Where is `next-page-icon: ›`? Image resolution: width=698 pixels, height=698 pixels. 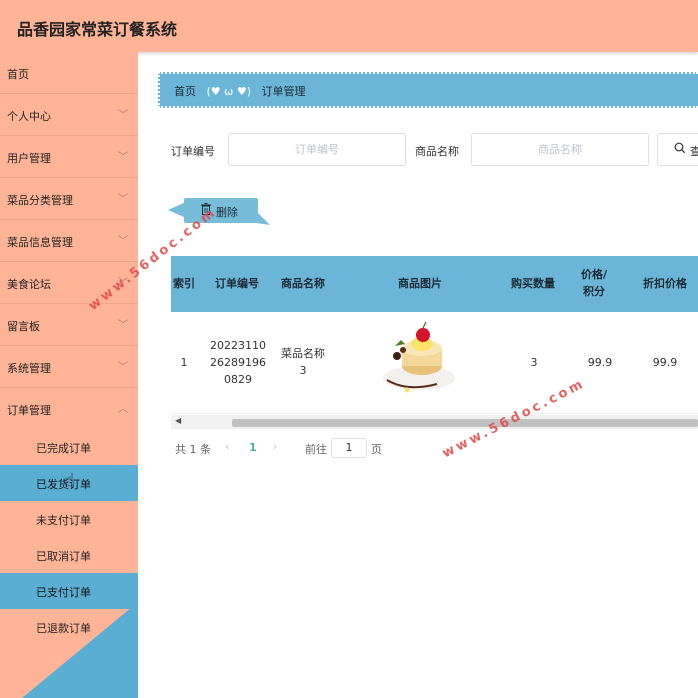
next-page-icon: › is located at coordinates (275, 446).